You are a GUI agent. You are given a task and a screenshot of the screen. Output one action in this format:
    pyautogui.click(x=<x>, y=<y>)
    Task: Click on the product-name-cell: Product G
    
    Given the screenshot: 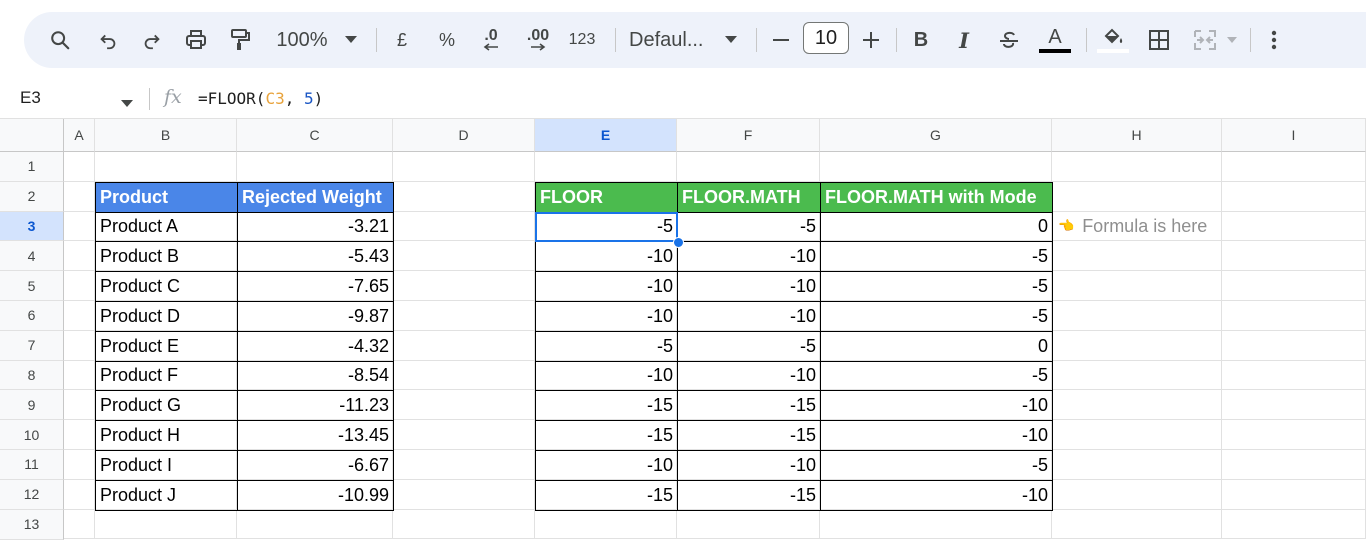 What is the action you would take?
    pyautogui.click(x=166, y=406)
    